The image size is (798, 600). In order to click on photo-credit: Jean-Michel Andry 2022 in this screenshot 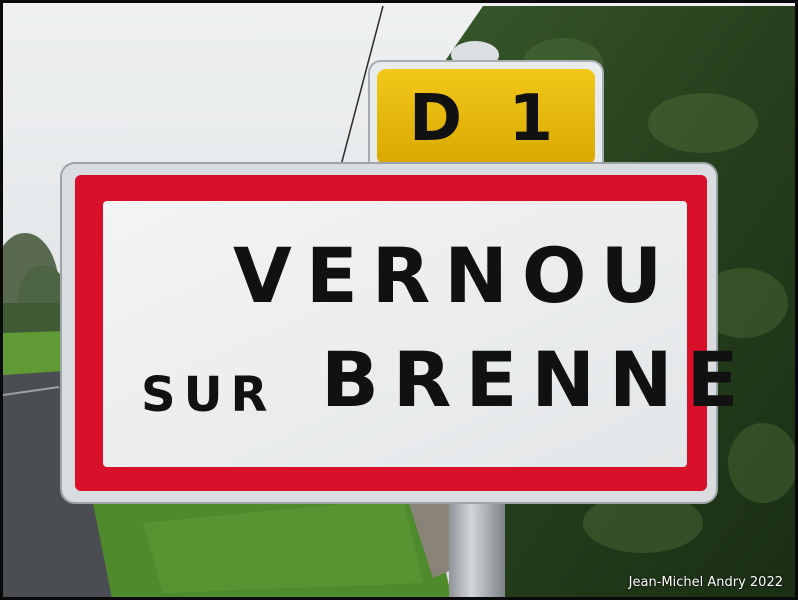, I will do `click(705, 582)`.